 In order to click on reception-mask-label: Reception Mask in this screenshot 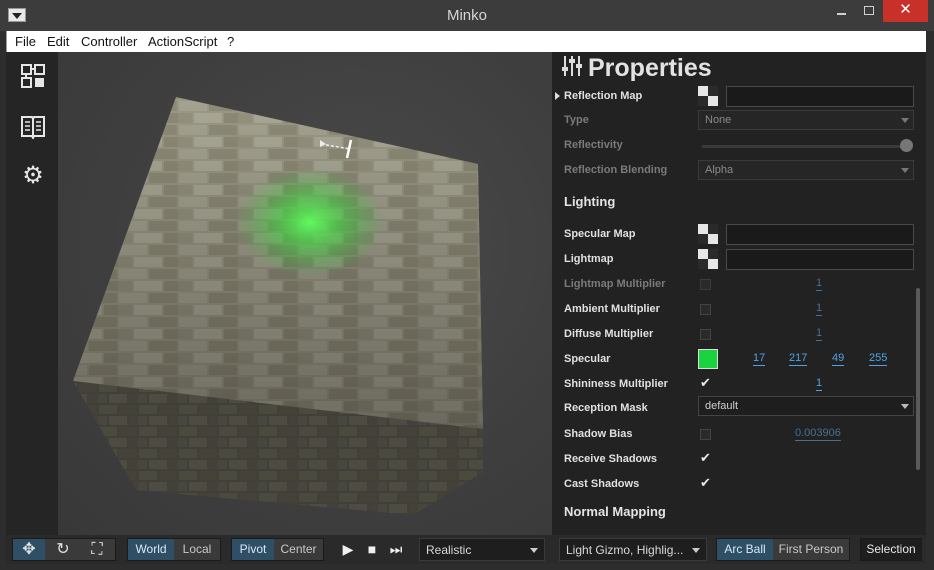, I will do `click(606, 408)`.